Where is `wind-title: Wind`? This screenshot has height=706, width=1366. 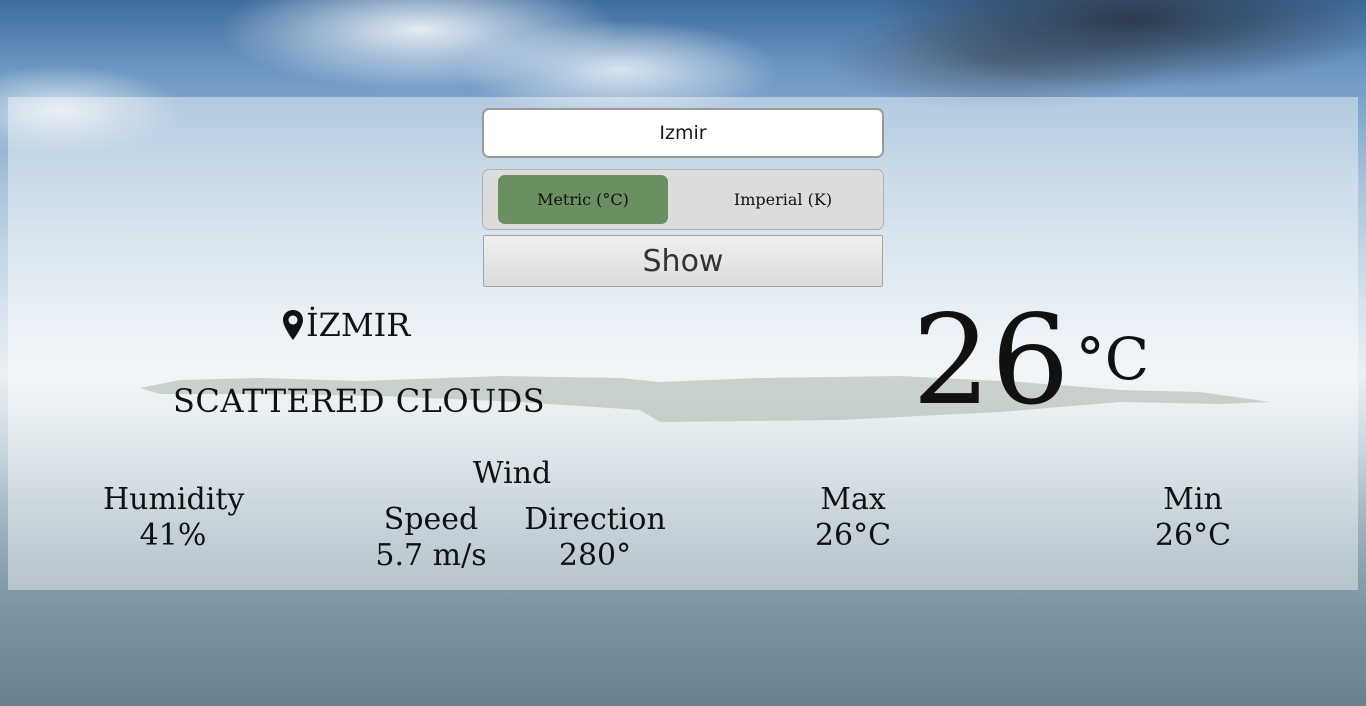
wind-title: Wind is located at coordinates (512, 474).